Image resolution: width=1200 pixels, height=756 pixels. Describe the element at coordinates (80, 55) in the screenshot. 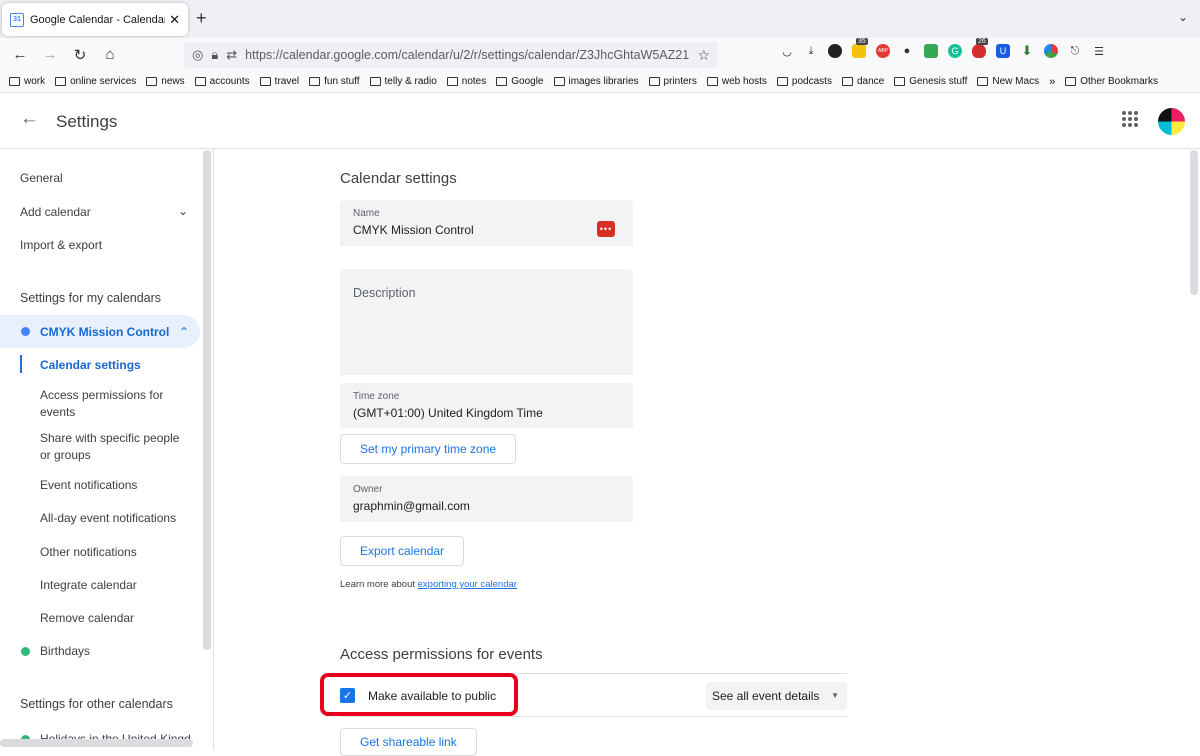

I see `reload-icon: ↻` at that location.